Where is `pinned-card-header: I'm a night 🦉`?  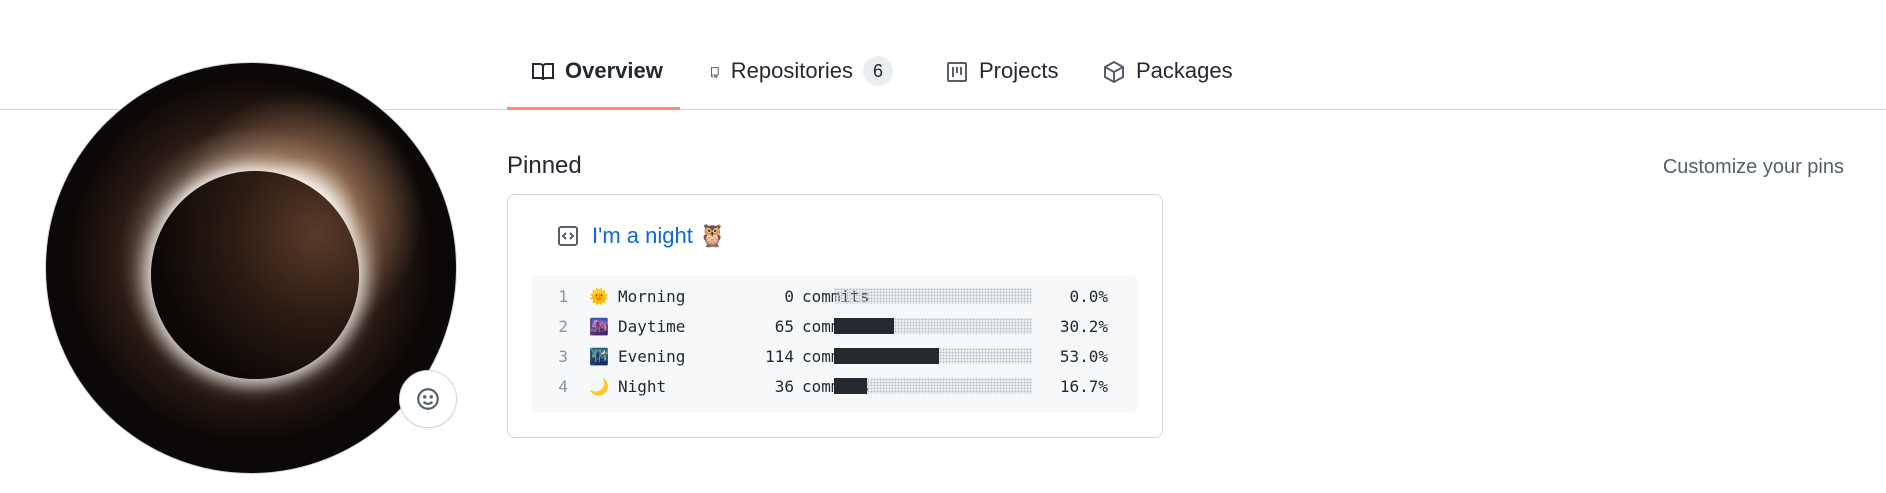
pinned-card-header: I'm a night 🦉 is located at coordinates (641, 236).